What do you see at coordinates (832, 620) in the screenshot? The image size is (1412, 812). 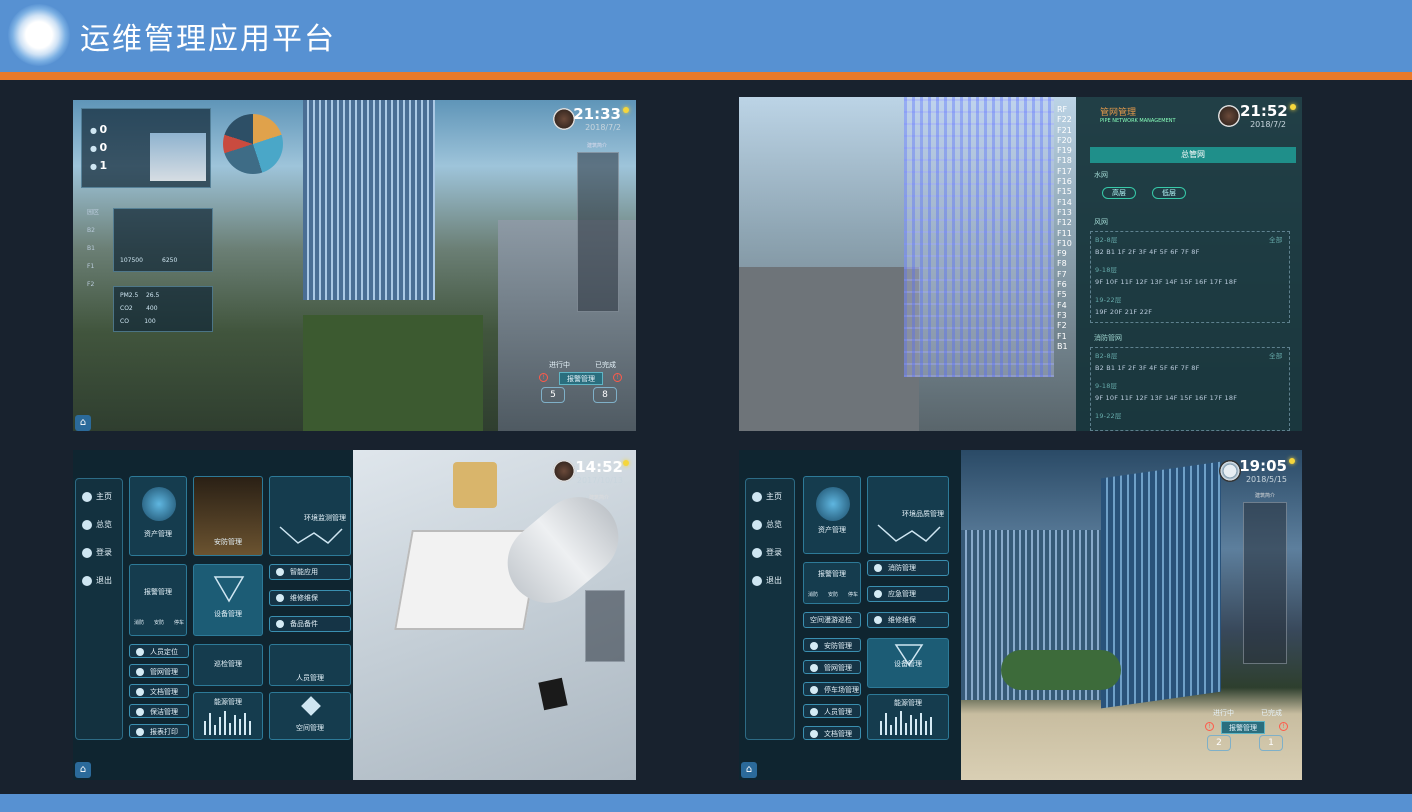 I see `space-patrol-button: 空间漫游巡检` at bounding box center [832, 620].